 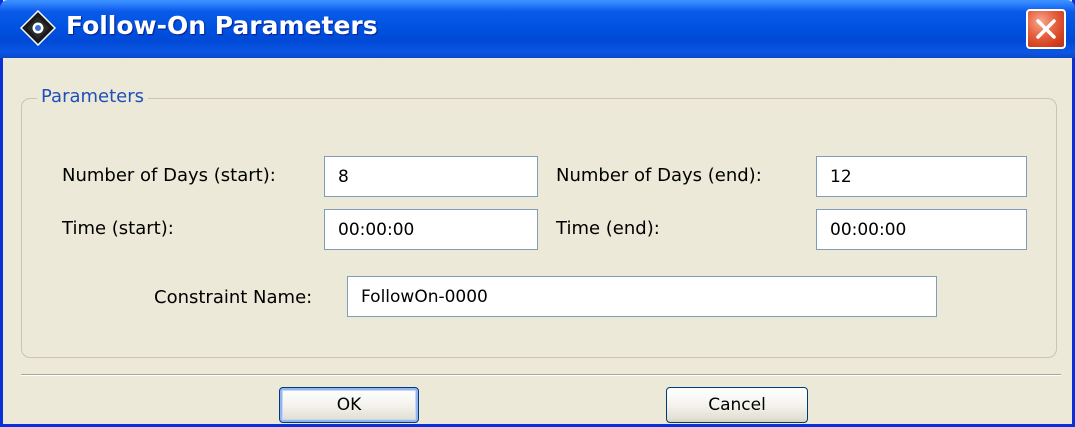 What do you see at coordinates (349, 405) in the screenshot?
I see `ok-button: OK` at bounding box center [349, 405].